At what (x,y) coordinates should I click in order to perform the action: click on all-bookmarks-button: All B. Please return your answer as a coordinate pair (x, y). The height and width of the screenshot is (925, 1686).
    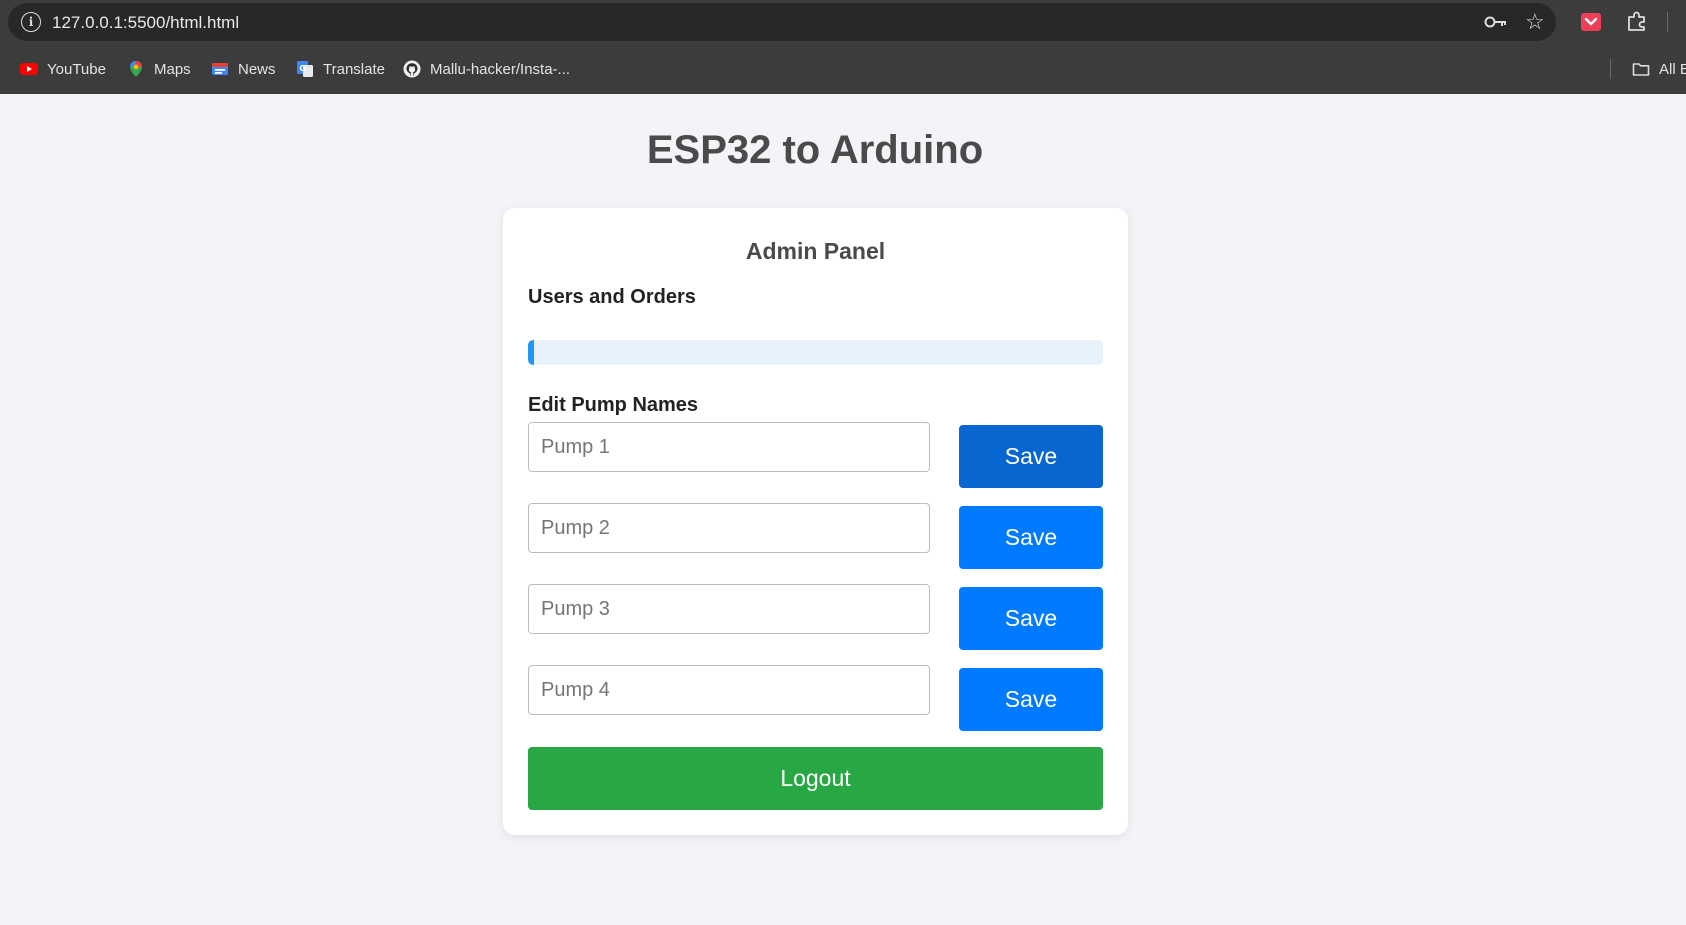
    Looking at the image, I should click on (1659, 69).